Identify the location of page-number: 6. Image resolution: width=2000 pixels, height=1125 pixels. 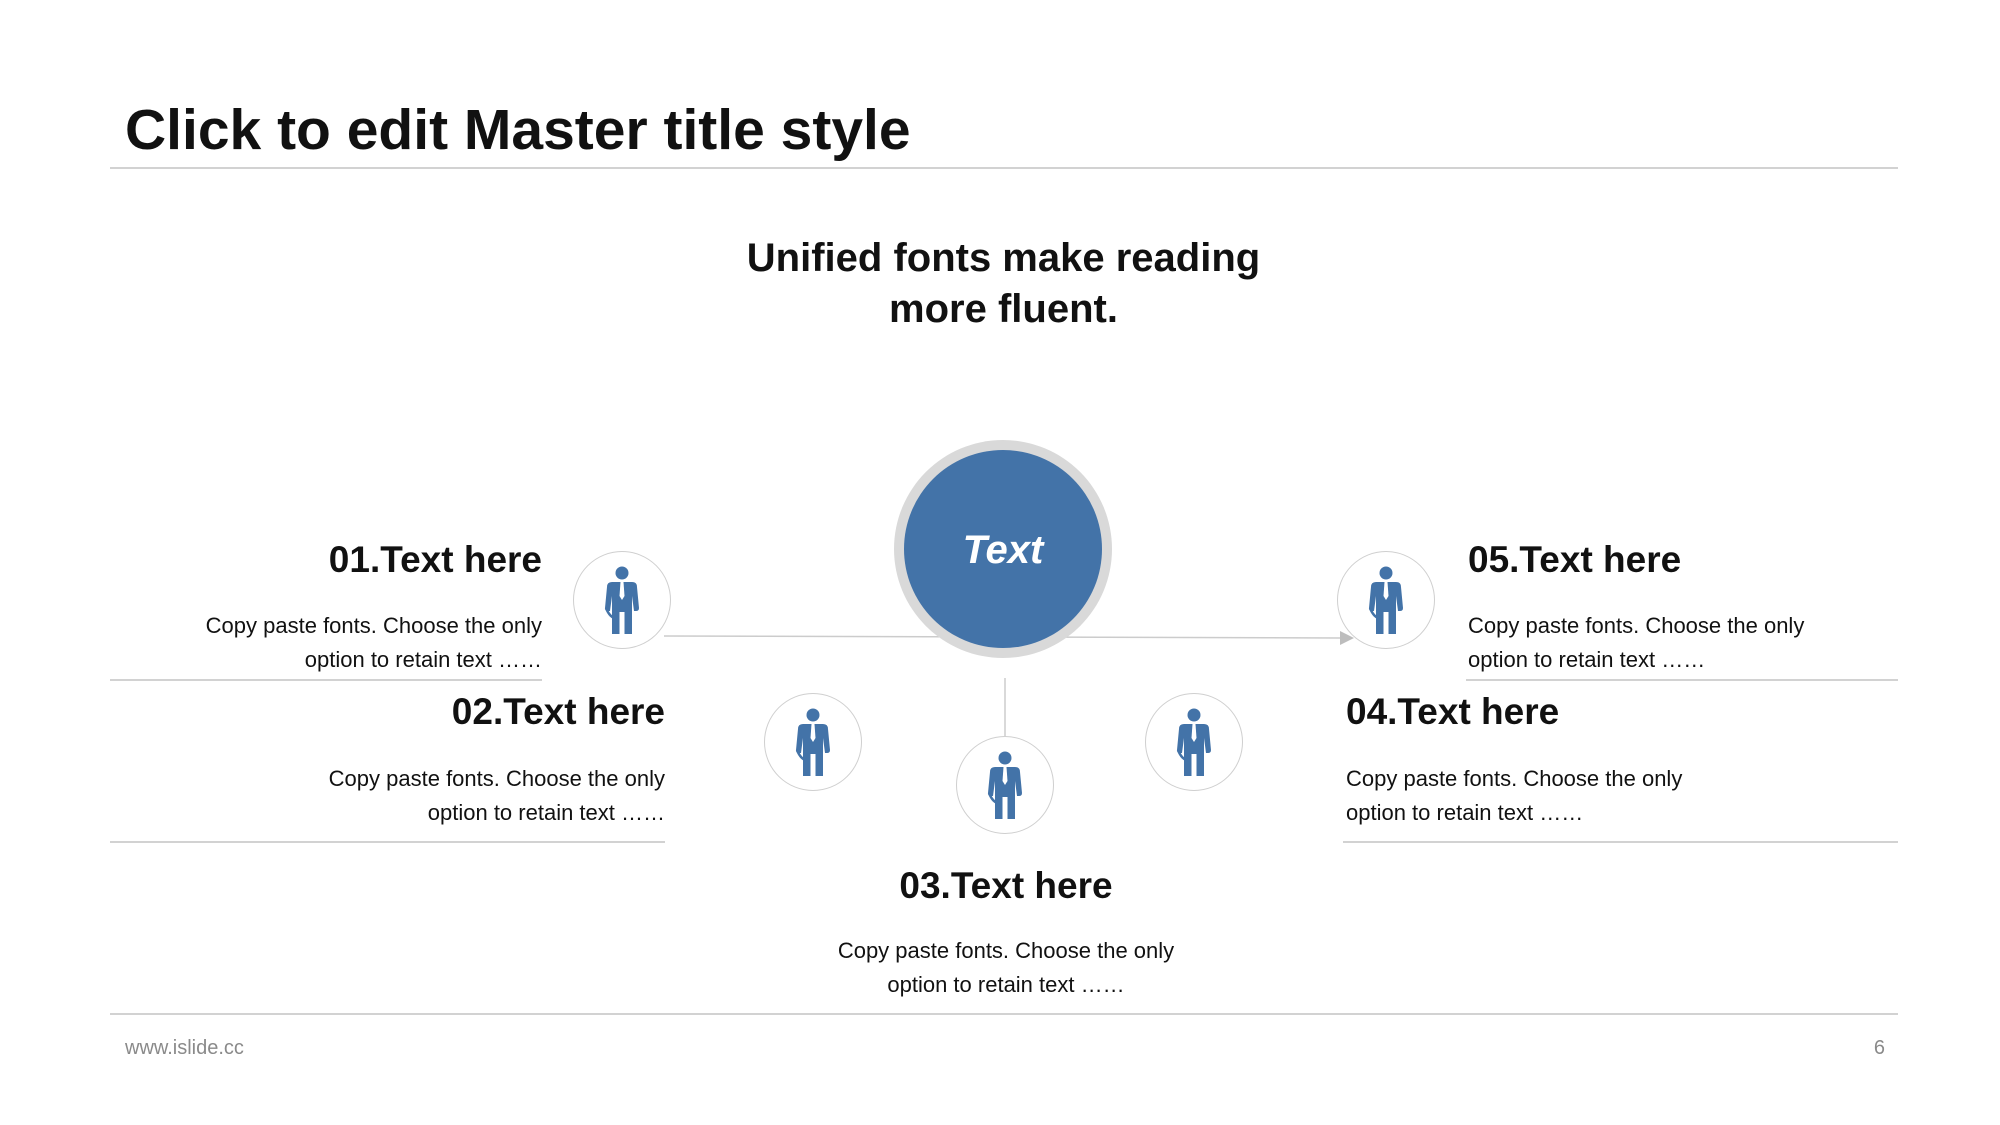
(1879, 1048).